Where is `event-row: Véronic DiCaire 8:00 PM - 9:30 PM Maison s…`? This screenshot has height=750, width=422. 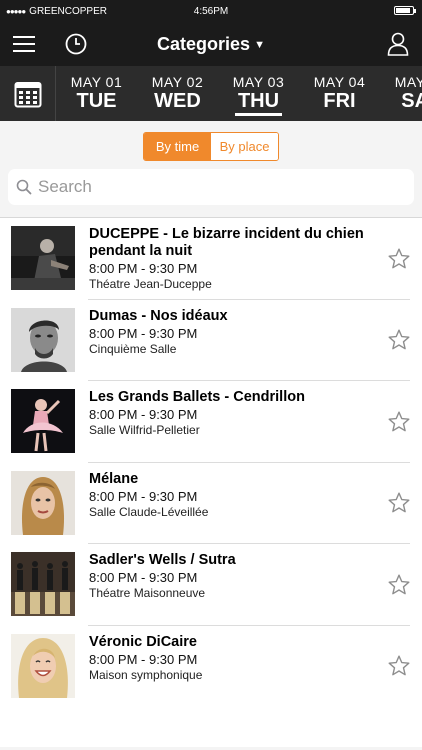
event-row: Véronic DiCaire 8:00 PM - 9:30 PM Maison s… is located at coordinates (211, 667).